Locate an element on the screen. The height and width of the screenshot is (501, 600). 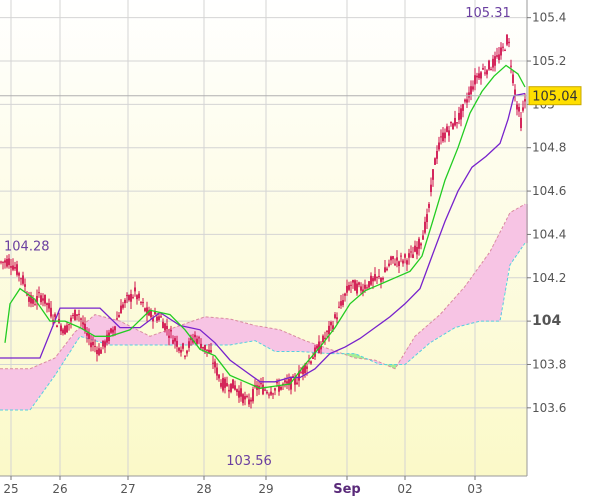
y-tick-label: 104 is located at coordinates (546, 321).